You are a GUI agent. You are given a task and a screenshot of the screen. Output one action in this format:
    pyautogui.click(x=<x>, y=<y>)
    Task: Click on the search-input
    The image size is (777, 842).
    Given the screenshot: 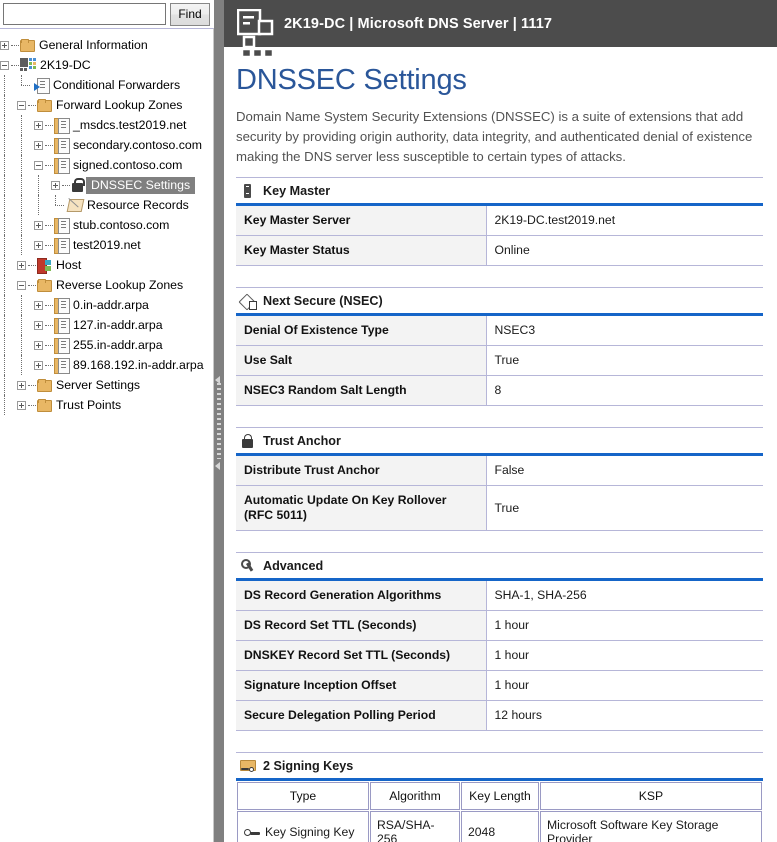 What is the action you would take?
    pyautogui.click(x=84, y=14)
    